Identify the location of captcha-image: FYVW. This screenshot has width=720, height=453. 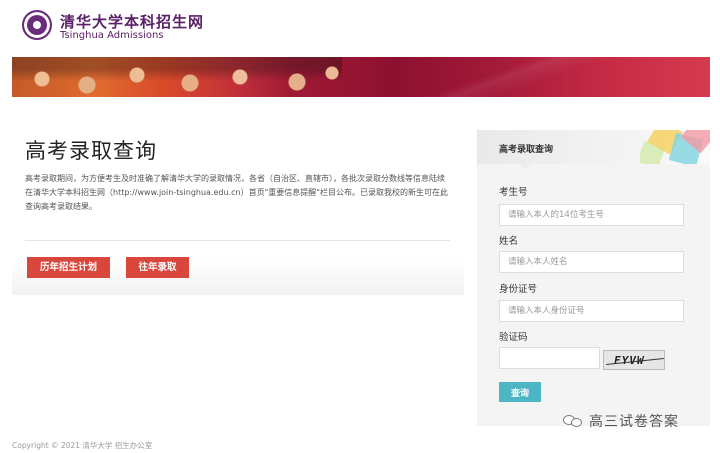
(634, 360).